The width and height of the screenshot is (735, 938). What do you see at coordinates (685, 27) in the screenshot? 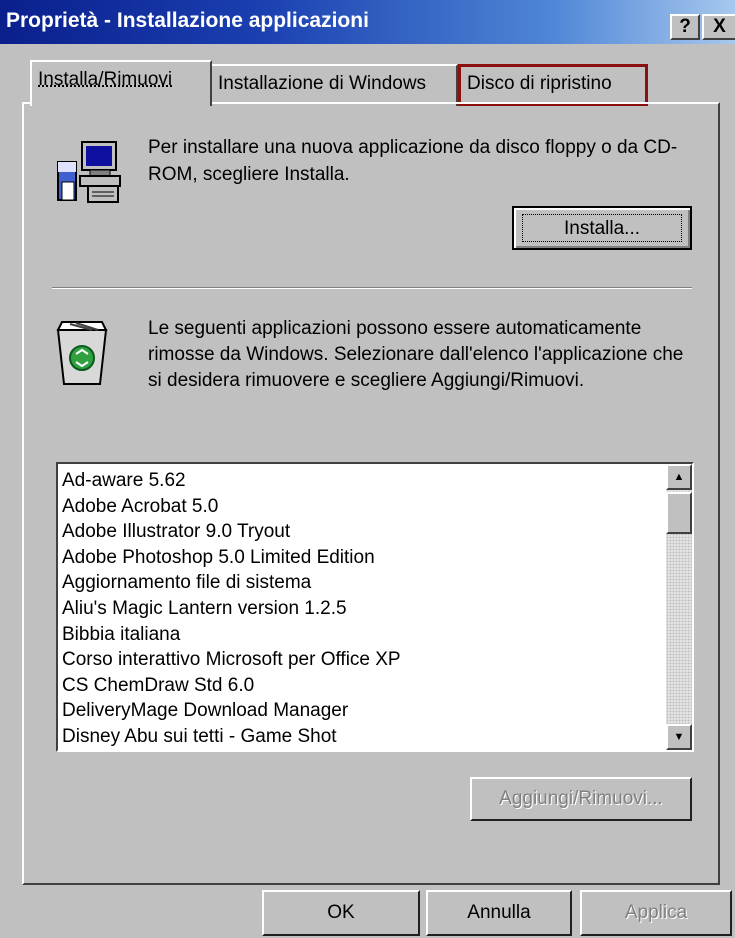
I see `help-button: ?` at bounding box center [685, 27].